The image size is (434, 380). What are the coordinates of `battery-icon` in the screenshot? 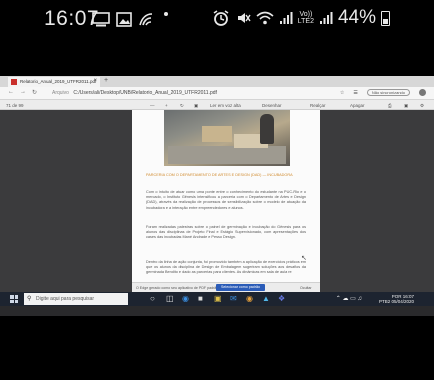 It's located at (385, 18).